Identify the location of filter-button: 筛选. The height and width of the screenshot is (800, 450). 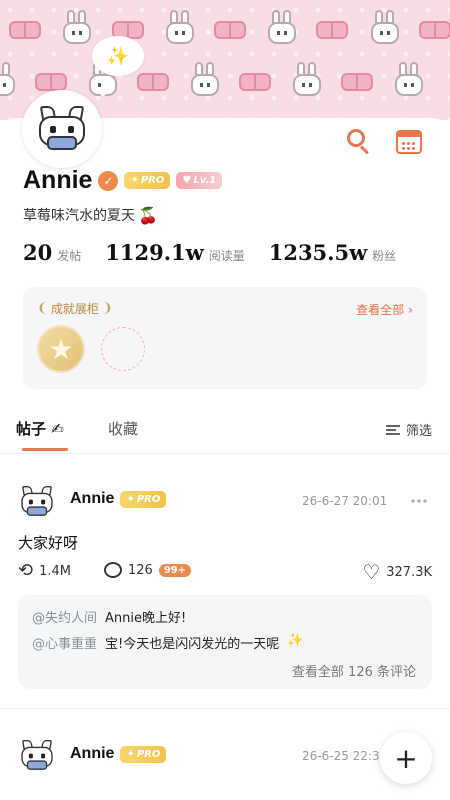
(408, 429).